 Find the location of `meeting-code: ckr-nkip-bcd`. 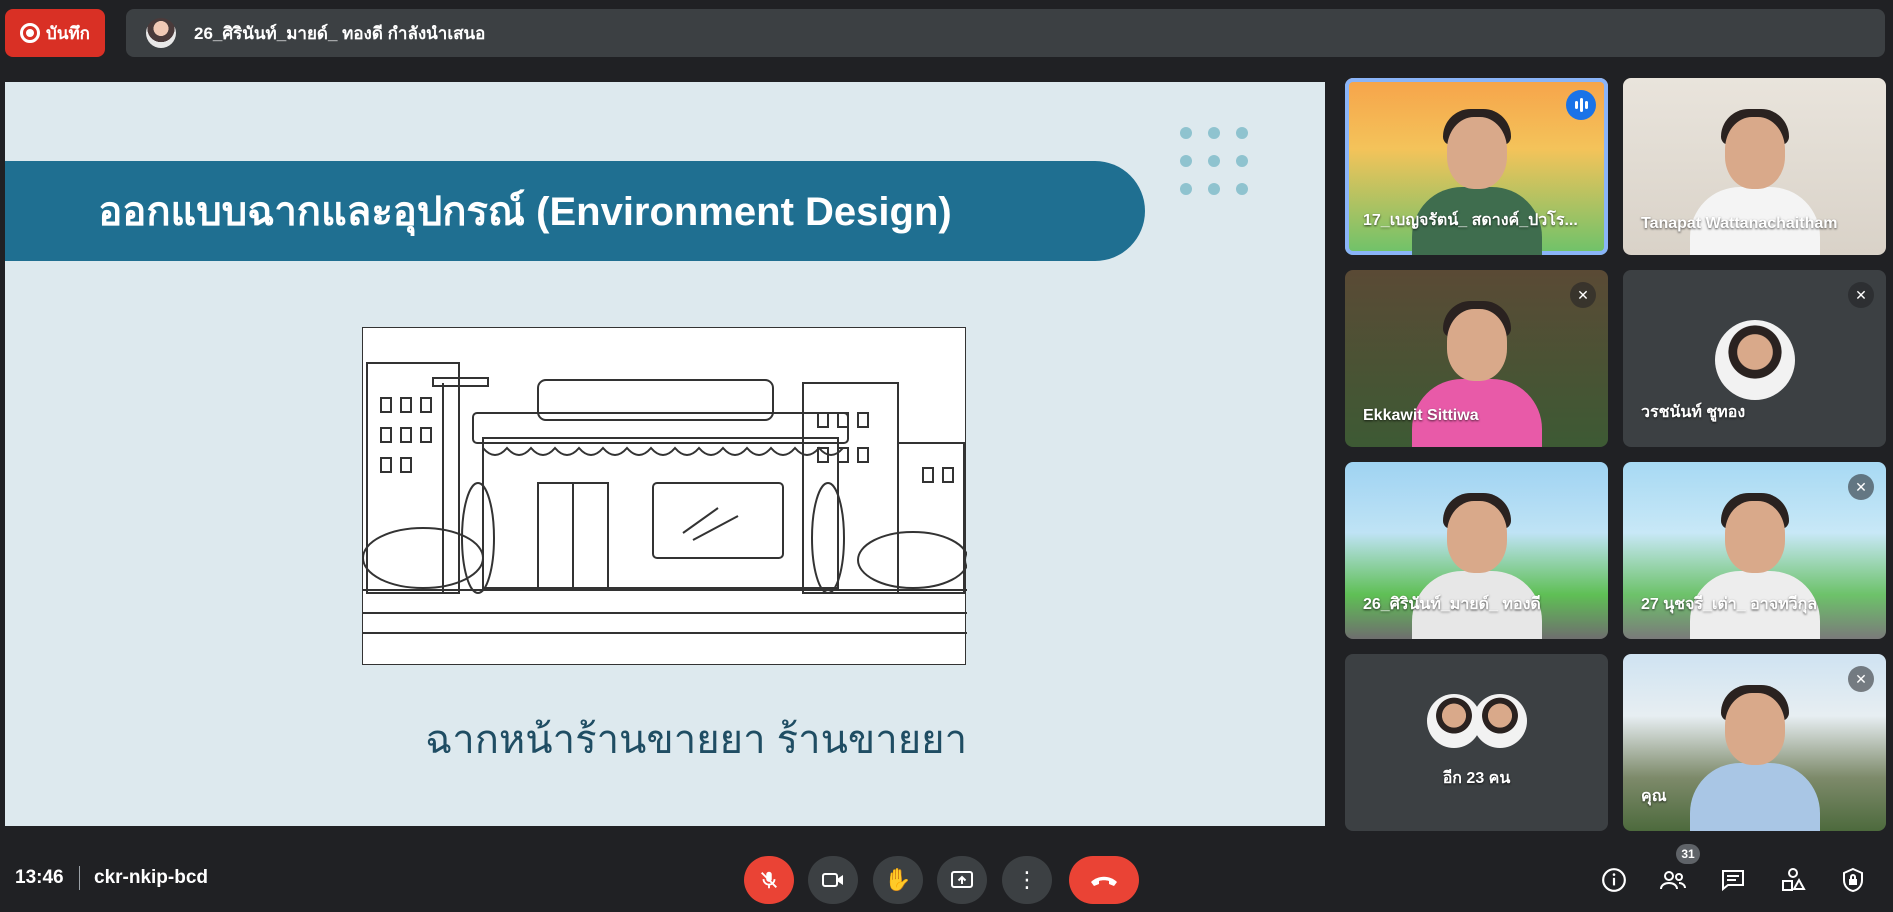

meeting-code: ckr-nkip-bcd is located at coordinates (151, 877).